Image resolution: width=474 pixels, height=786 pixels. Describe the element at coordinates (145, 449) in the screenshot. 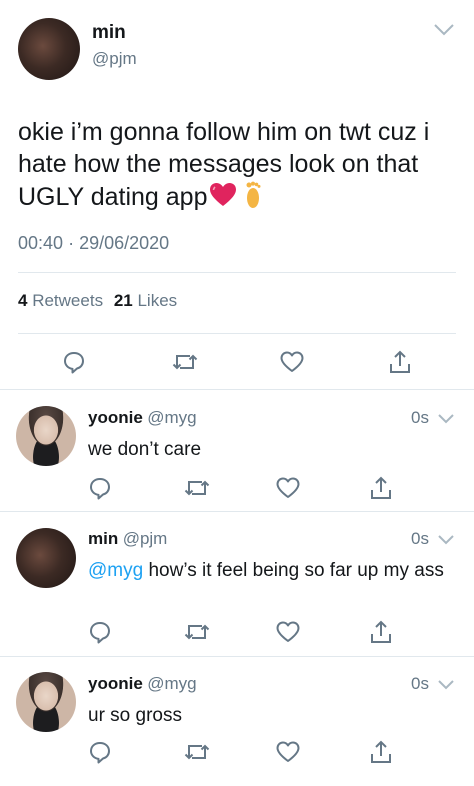

I see `reply-text: we don’t care` at that location.